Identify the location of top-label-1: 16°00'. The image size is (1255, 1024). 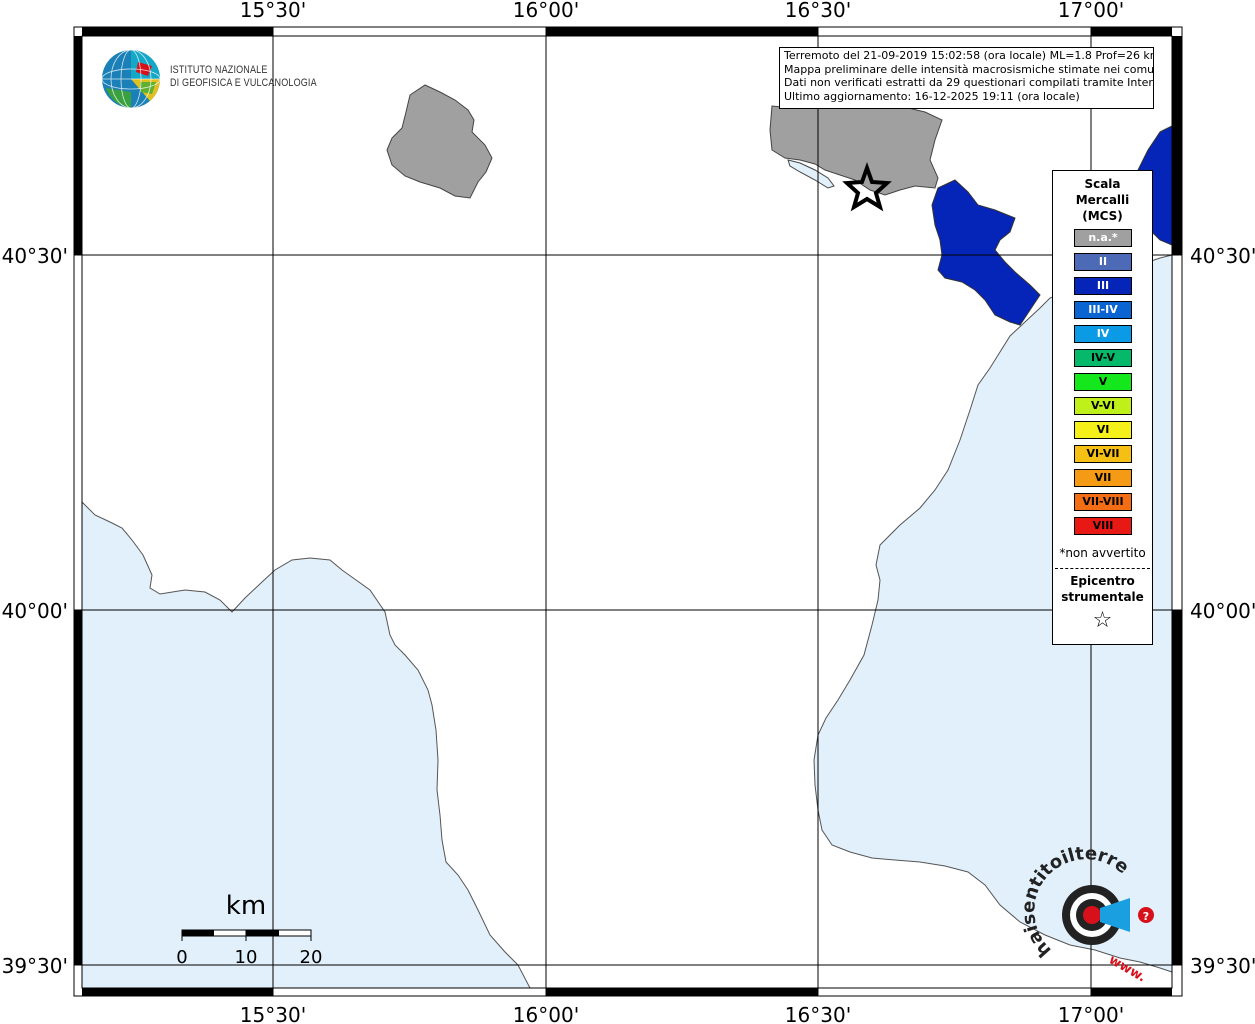
(546, 11).